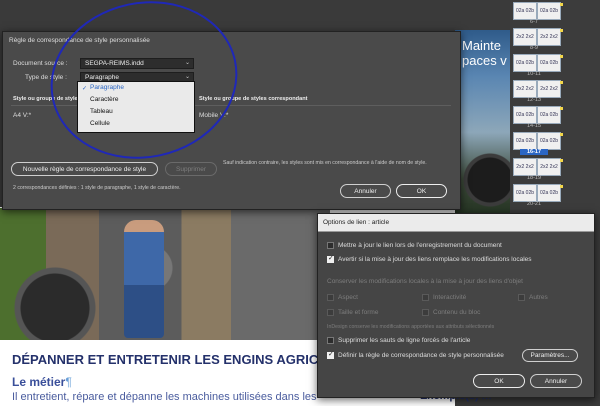 The height and width of the screenshot is (406, 600). Describe the element at coordinates (534, 126) in the screenshot. I see `page-number-label: 14-15` at that location.